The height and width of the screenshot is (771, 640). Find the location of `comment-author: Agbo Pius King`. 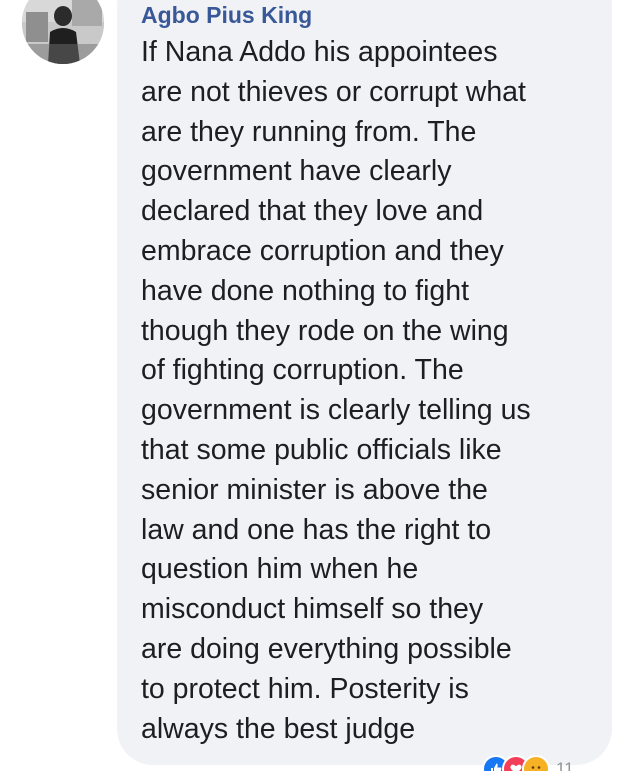

comment-author: Agbo Pius King is located at coordinates (226, 15).